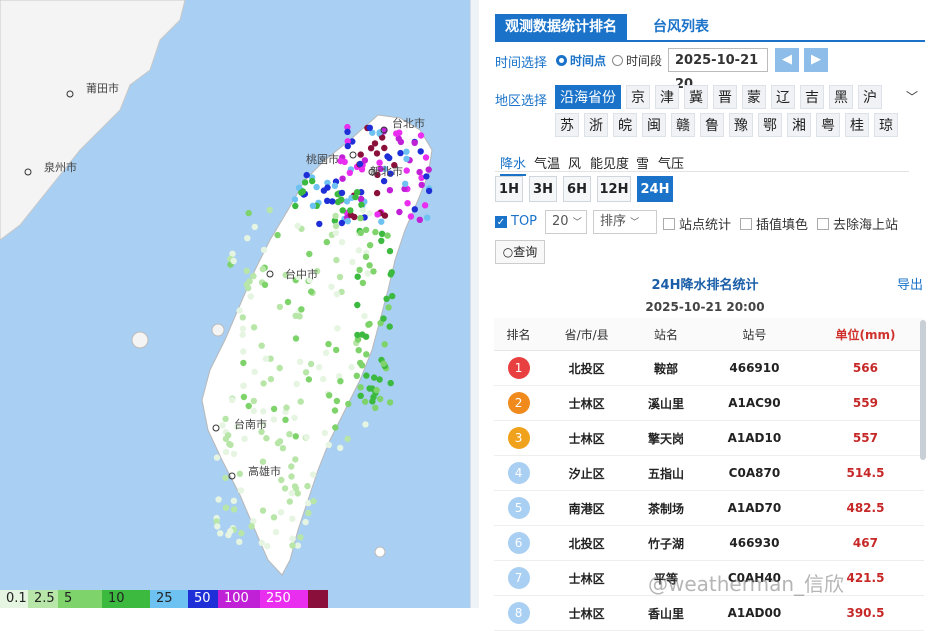 Image resolution: width=931 pixels, height=631 pixels. What do you see at coordinates (509, 189) in the screenshot?
I see `period-button: 1H` at bounding box center [509, 189].